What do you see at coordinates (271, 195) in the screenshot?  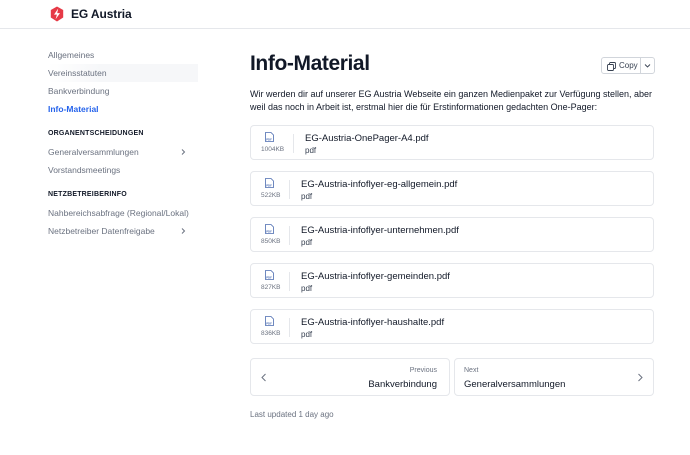 I see `file-size: 522KB` at bounding box center [271, 195].